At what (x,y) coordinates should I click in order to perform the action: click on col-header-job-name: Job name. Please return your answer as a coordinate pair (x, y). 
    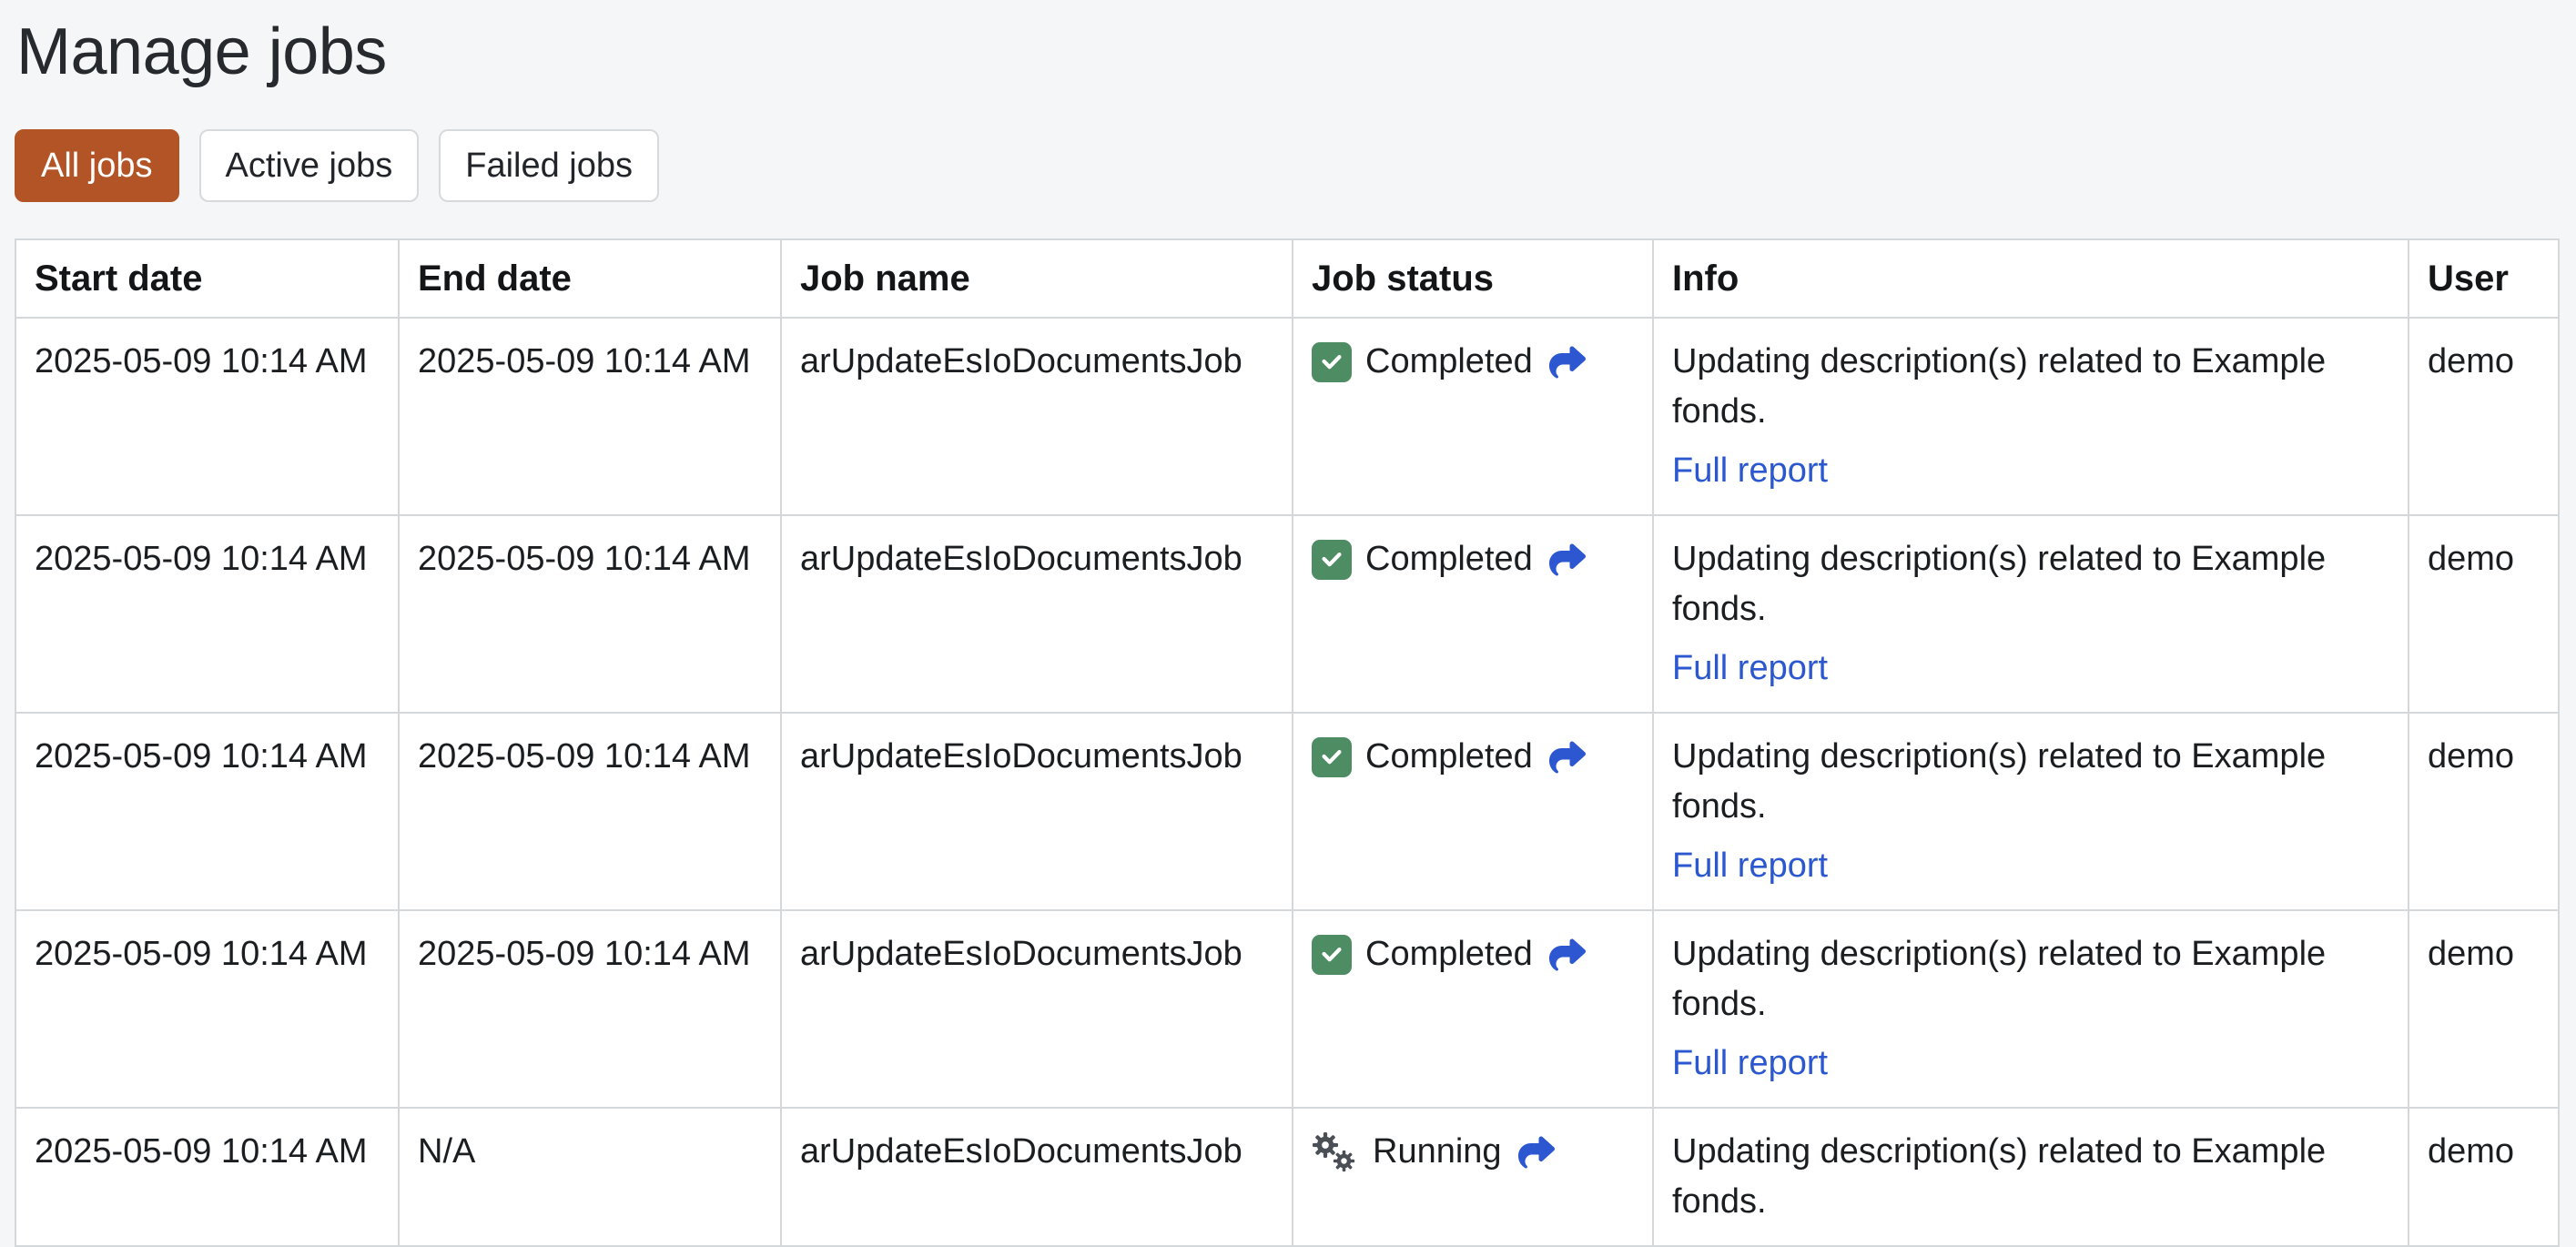
    Looking at the image, I should click on (1036, 278).